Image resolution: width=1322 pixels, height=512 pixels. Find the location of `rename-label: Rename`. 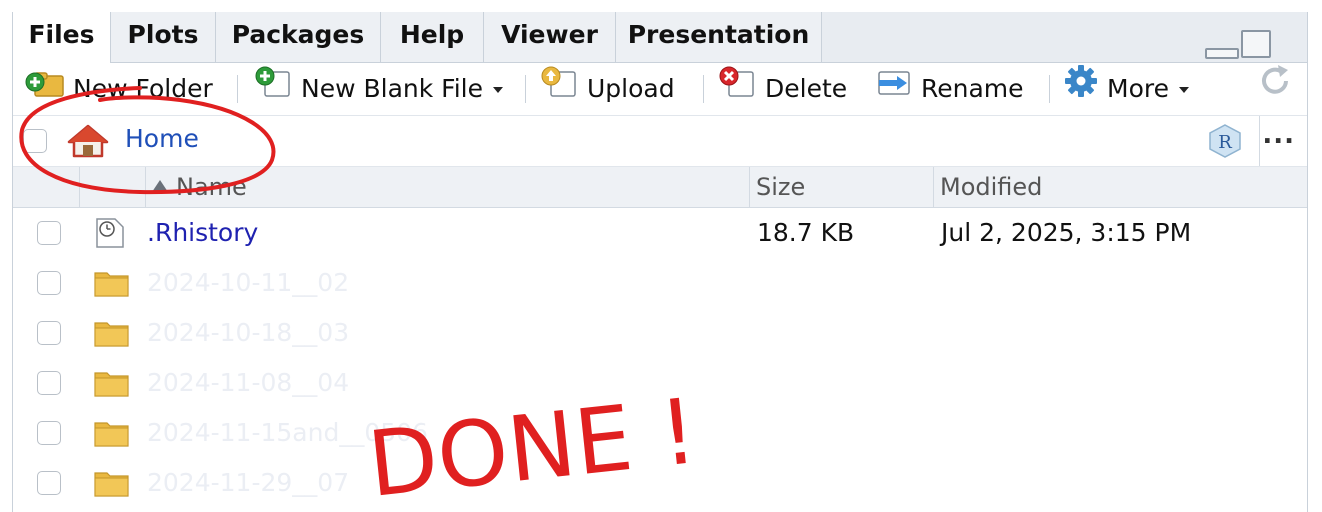

rename-label: Rename is located at coordinates (972, 88).